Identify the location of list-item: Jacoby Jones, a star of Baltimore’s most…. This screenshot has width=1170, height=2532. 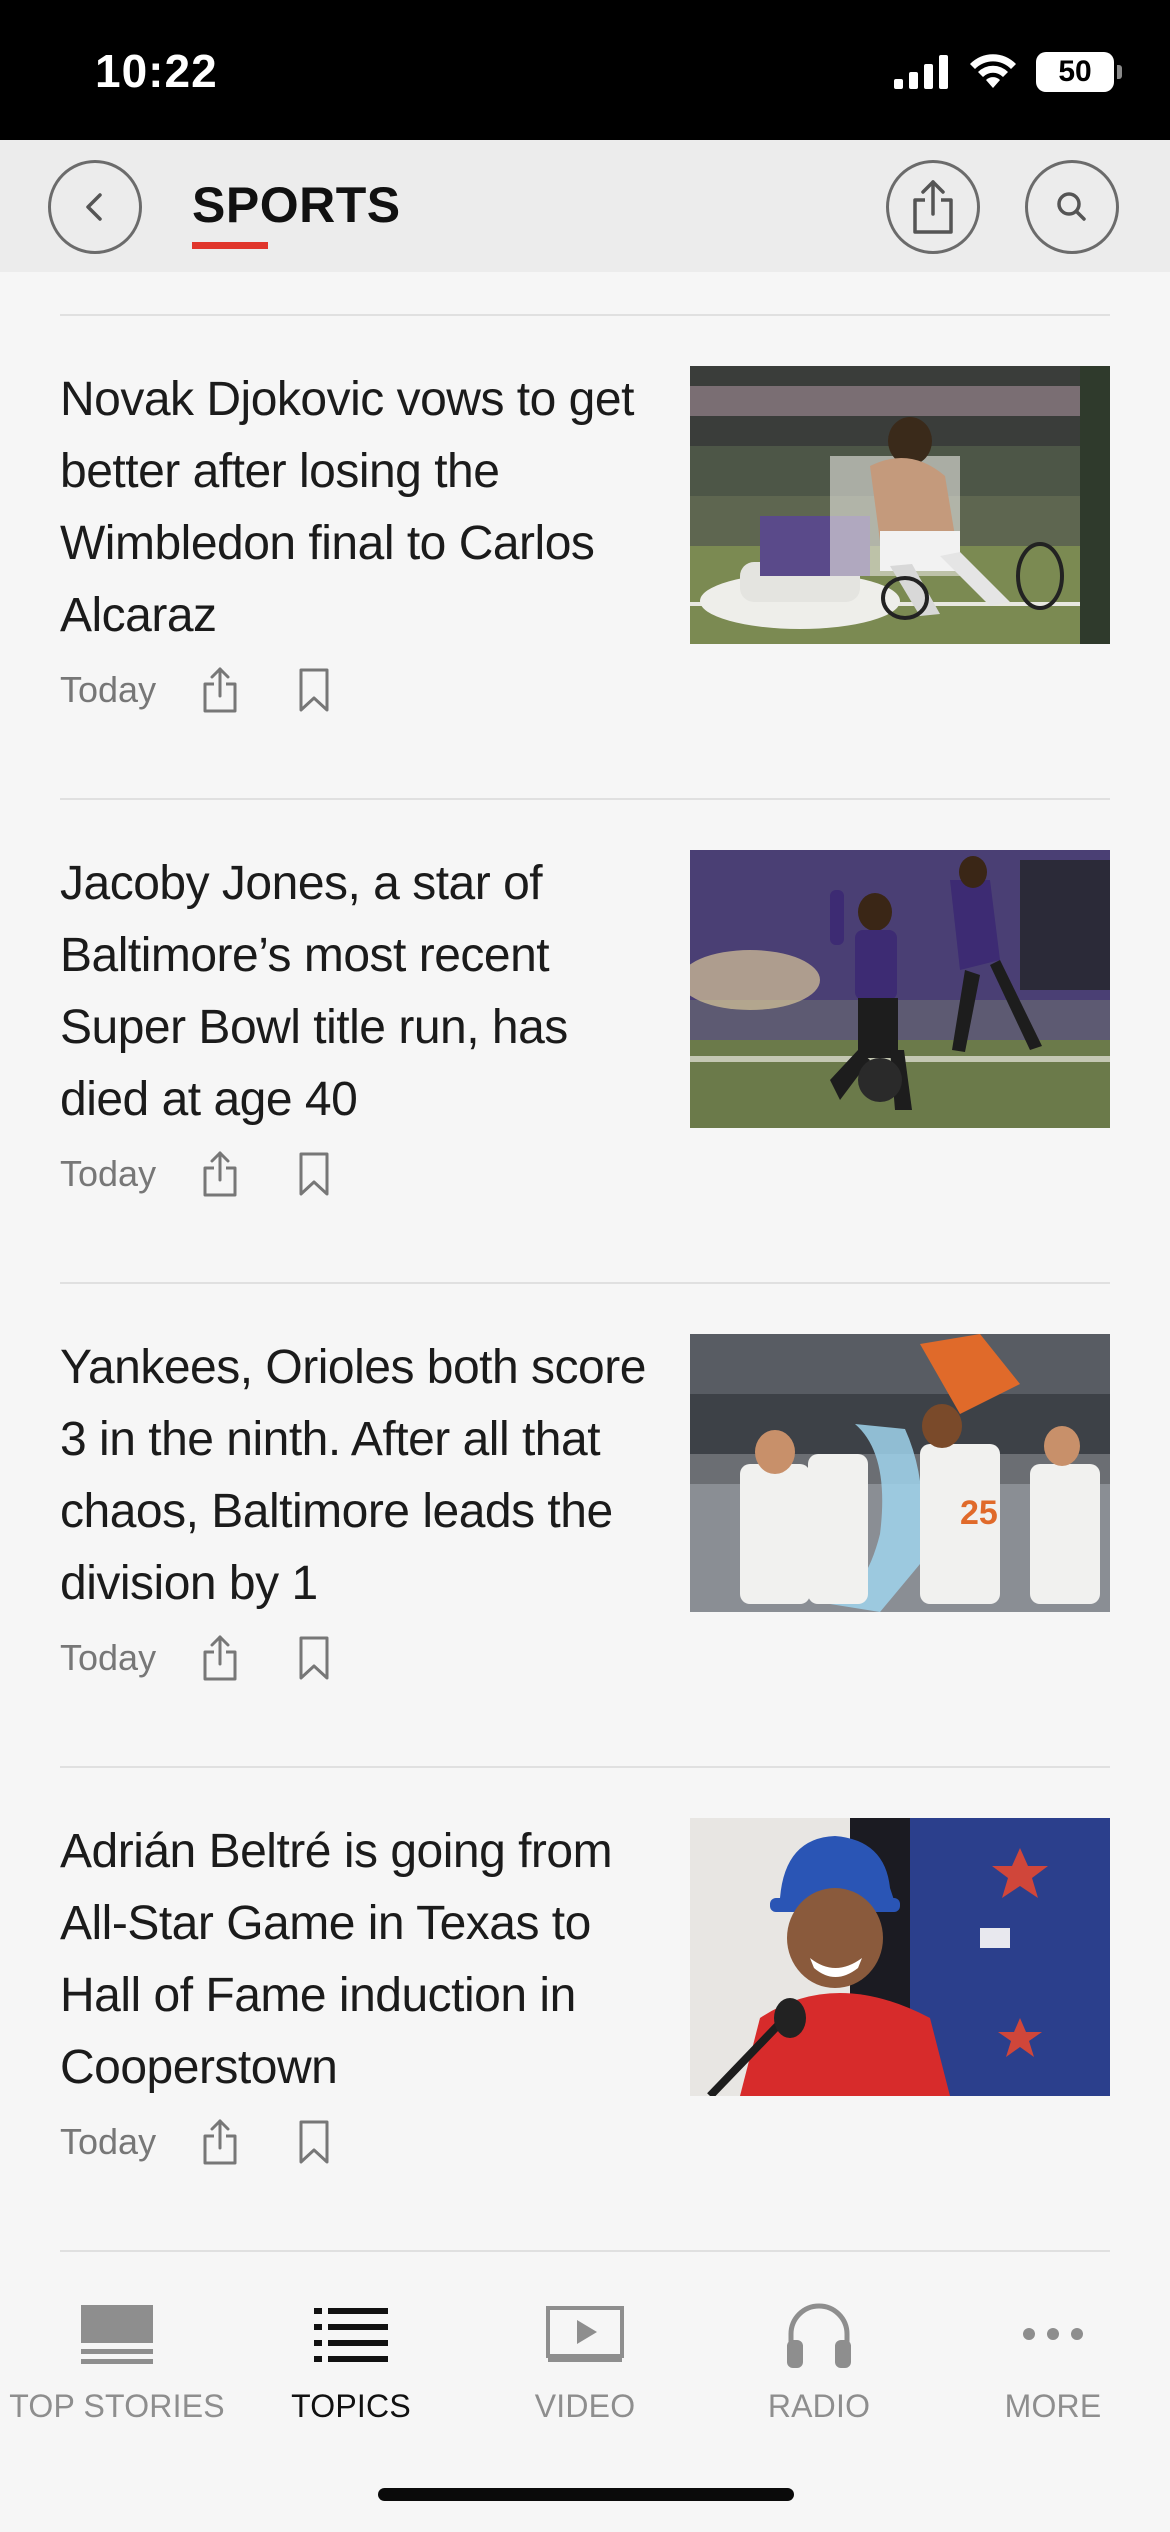
(585, 1058).